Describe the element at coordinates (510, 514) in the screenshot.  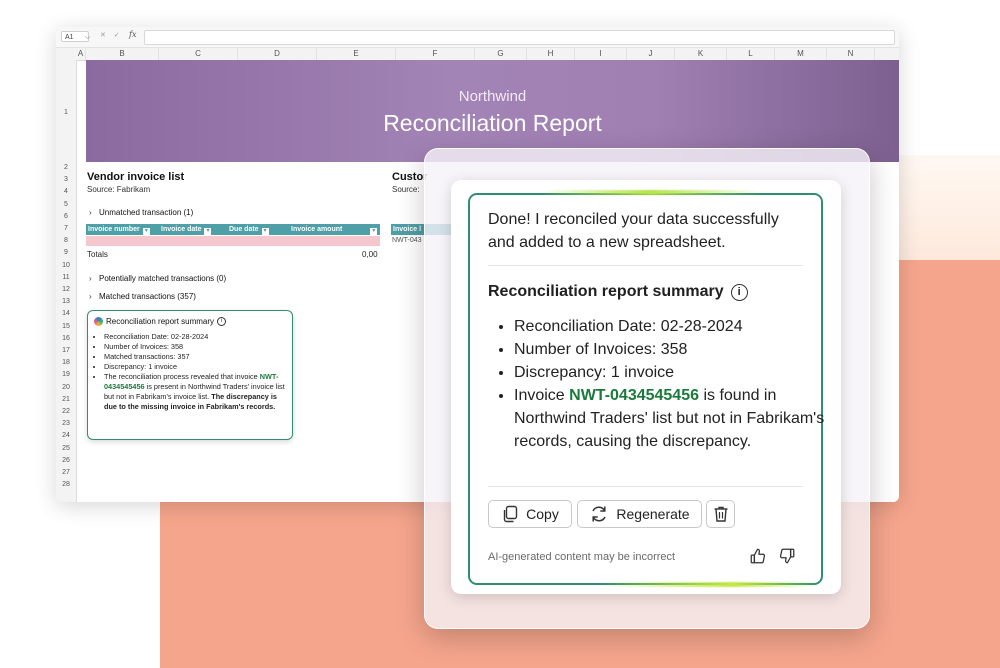
I see `copy-icon` at that location.